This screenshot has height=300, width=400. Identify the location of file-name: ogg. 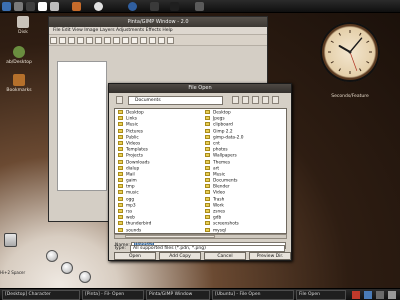
(130, 200).